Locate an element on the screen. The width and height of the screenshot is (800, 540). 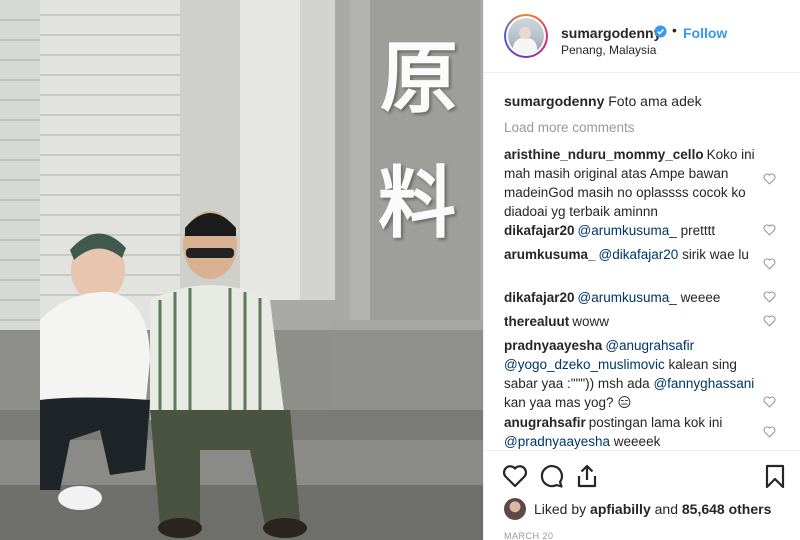
comment-text: postingan lama kok ini is located at coordinates (655, 422).